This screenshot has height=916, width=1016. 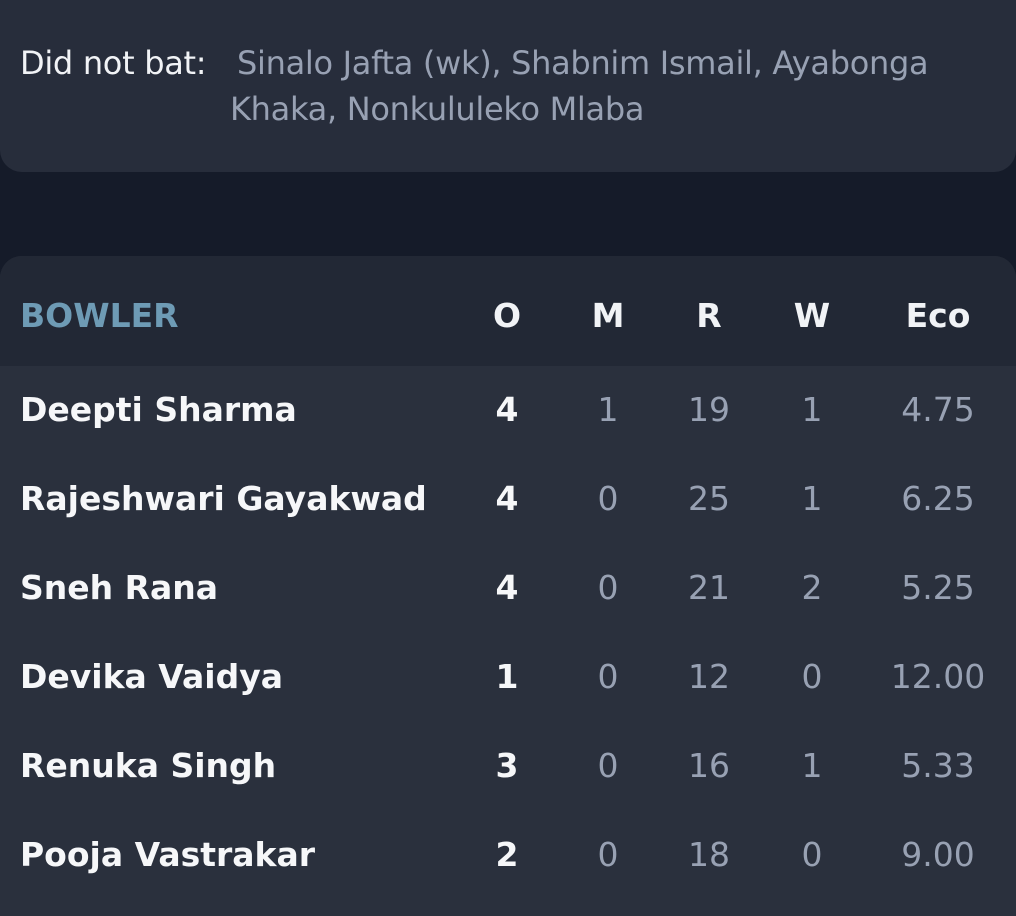 What do you see at coordinates (113, 63) in the screenshot?
I see `did-not-bat-label: Did not bat:` at bounding box center [113, 63].